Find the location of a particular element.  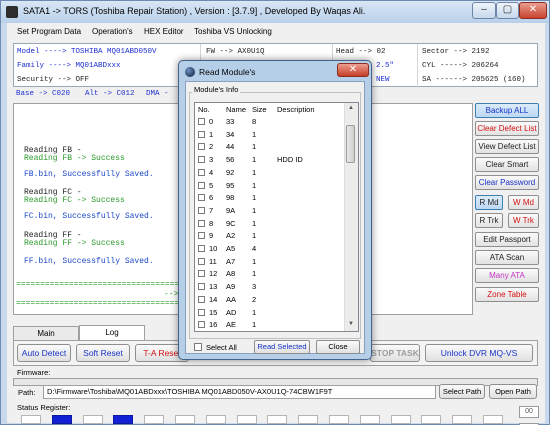

scroll-up-icon: ▲ is located at coordinates (351, 109).